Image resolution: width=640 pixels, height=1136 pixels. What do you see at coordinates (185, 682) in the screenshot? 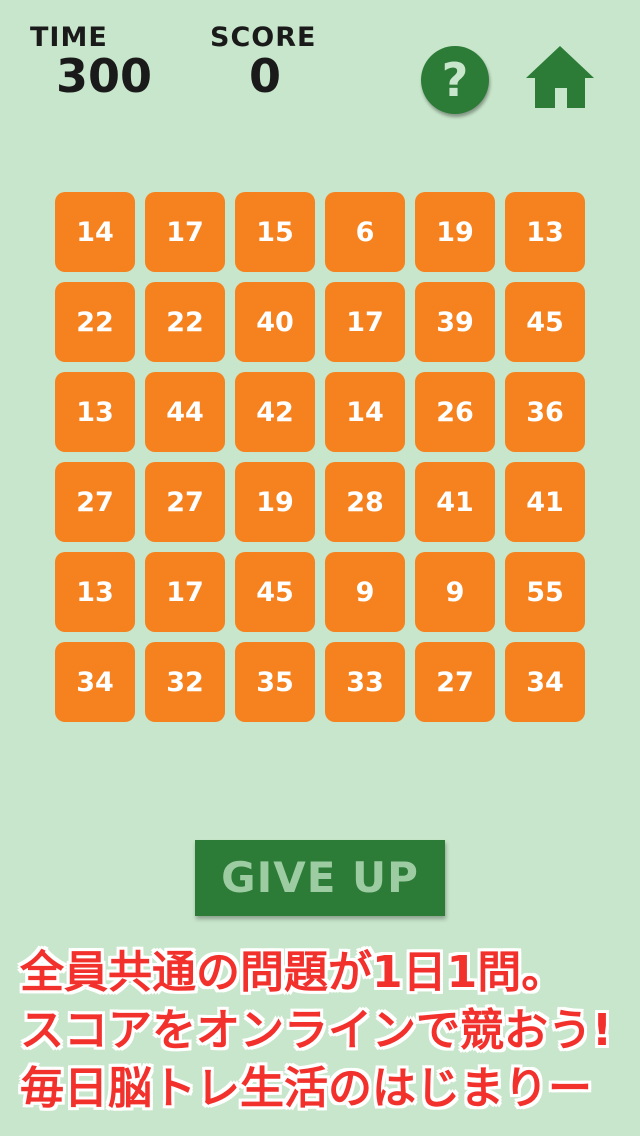
I see `number-tile: 32` at bounding box center [185, 682].